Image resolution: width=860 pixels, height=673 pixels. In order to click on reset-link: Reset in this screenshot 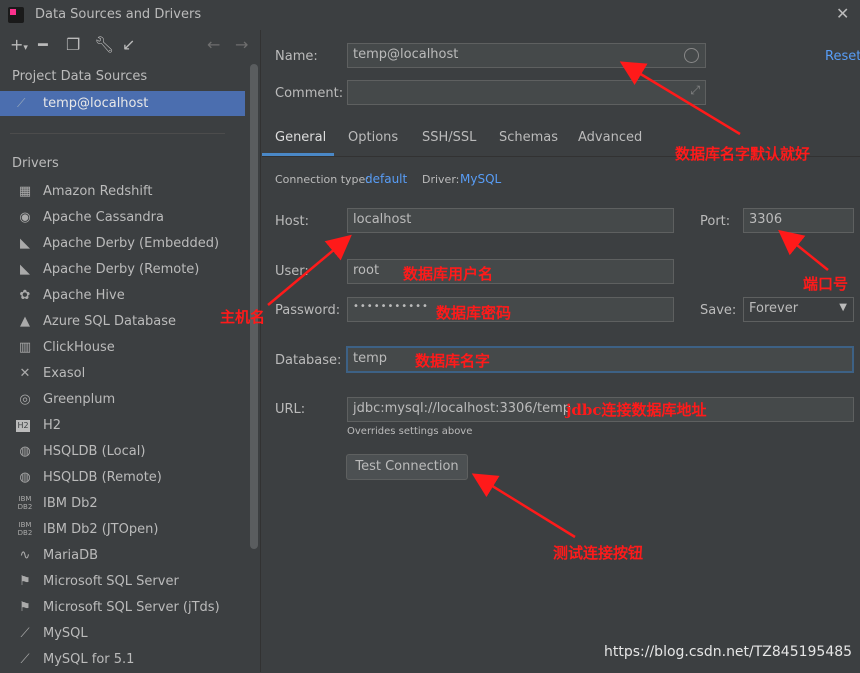, I will do `click(842, 56)`.